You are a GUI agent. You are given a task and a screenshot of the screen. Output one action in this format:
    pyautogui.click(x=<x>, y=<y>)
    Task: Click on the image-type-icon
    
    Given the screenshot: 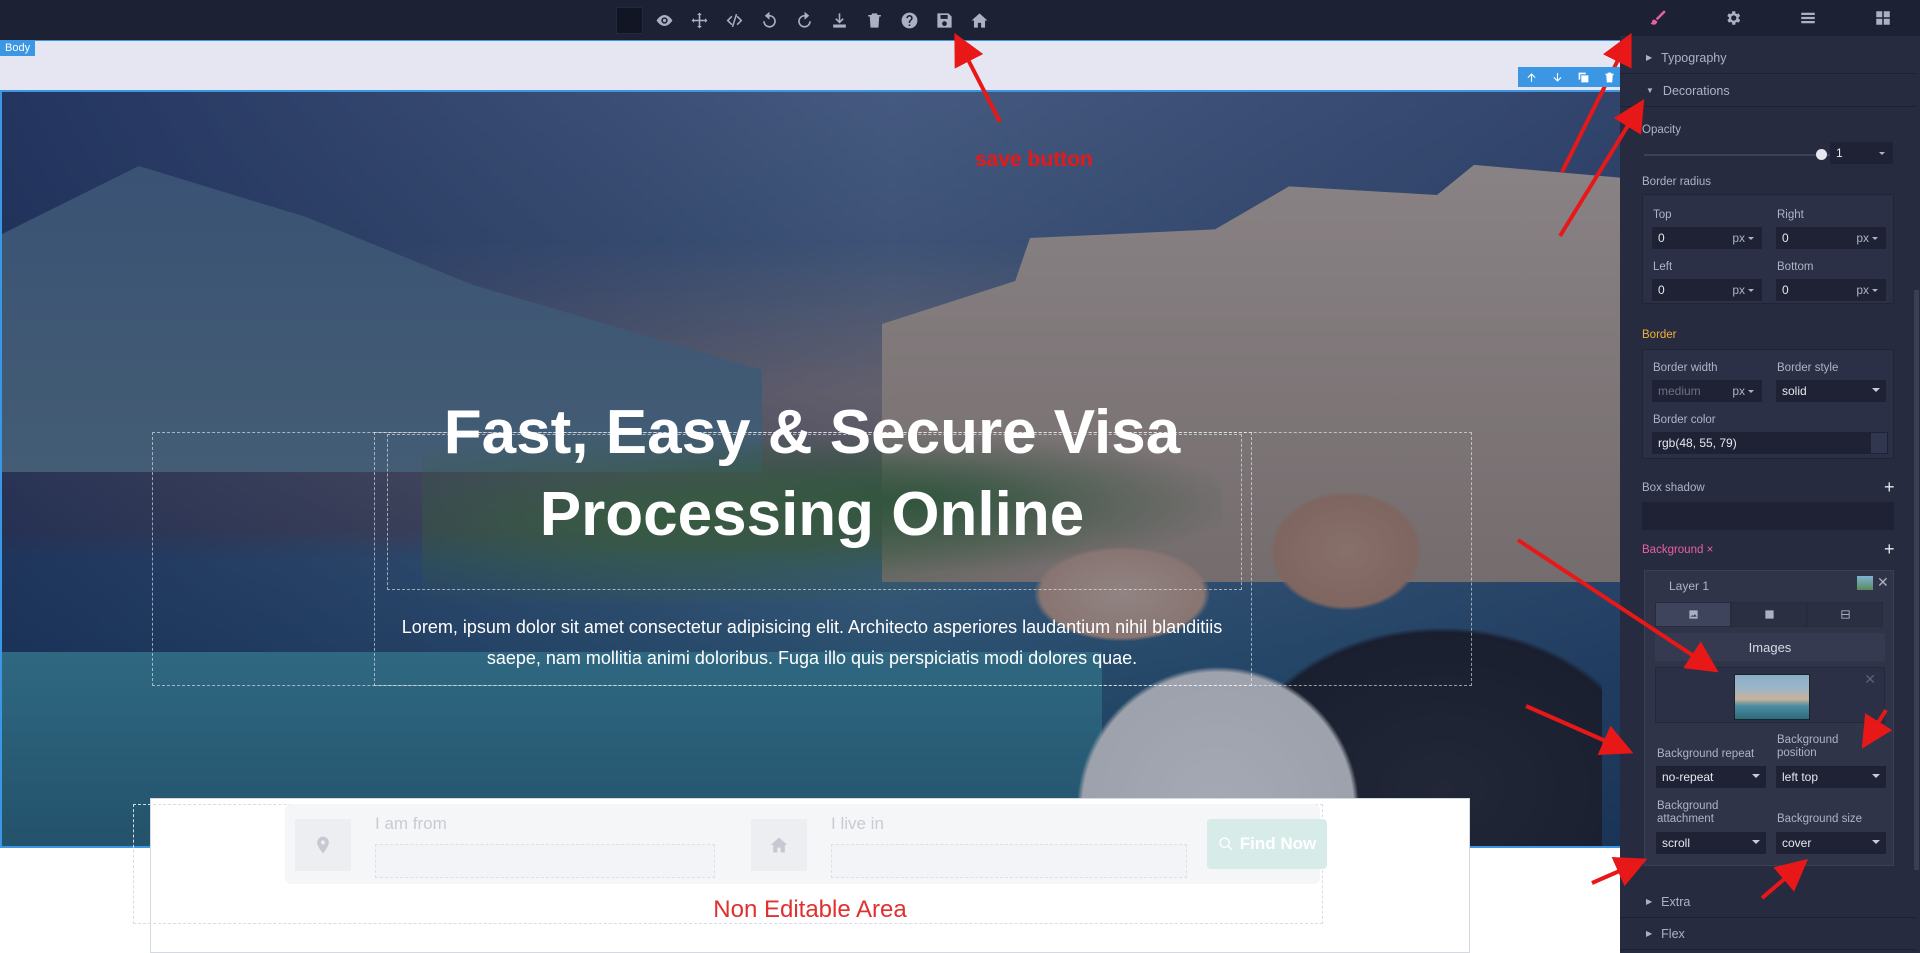 What is the action you would take?
    pyautogui.click(x=1693, y=614)
    